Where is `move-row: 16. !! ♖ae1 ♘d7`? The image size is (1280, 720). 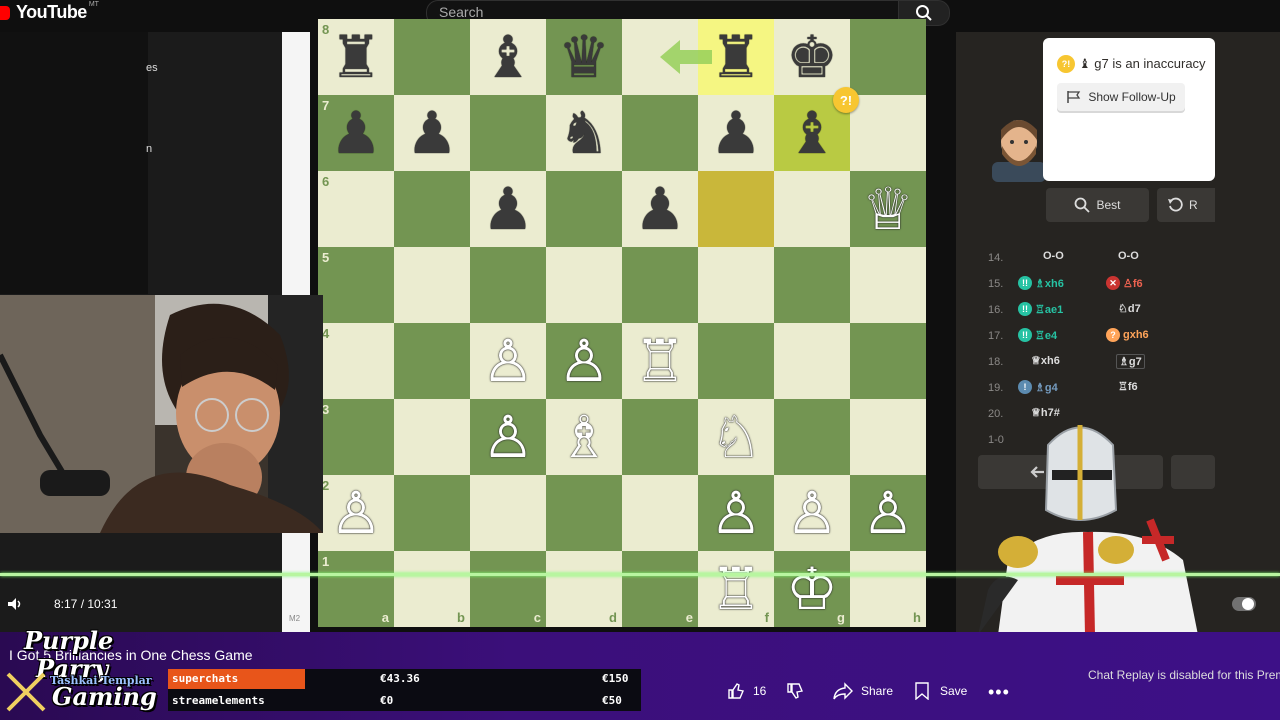
move-row: 16. !! ♖ae1 ♘d7 is located at coordinates (1103, 313).